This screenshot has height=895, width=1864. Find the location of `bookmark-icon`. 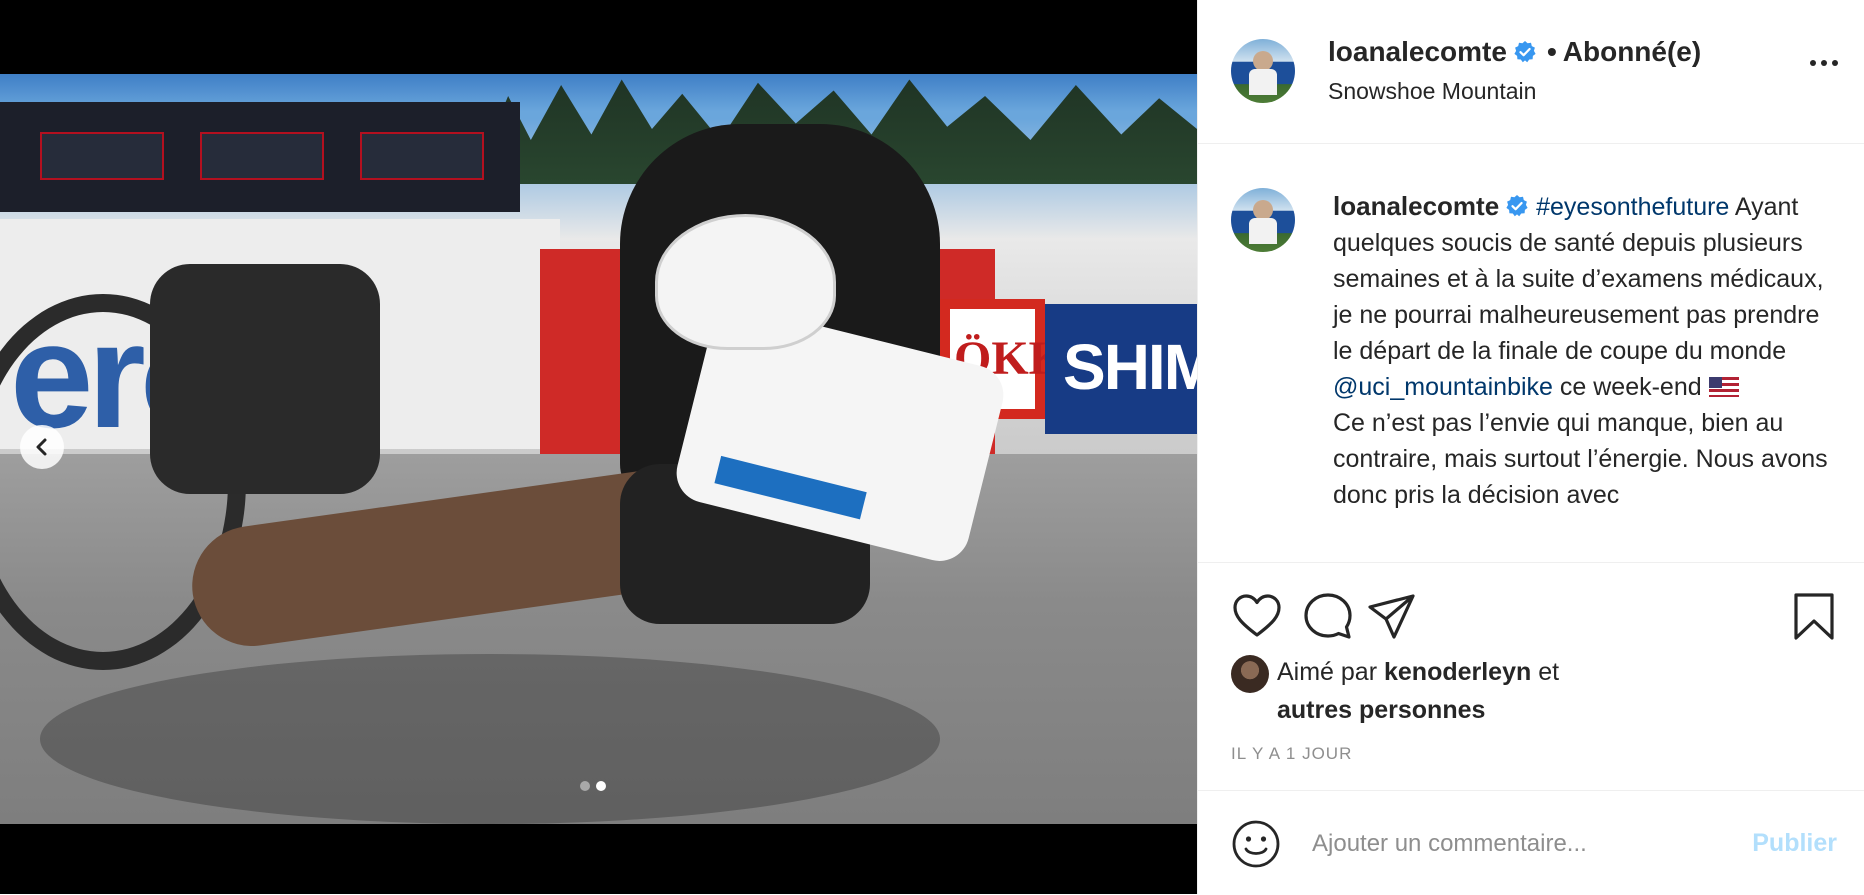

bookmark-icon is located at coordinates (1814, 617).